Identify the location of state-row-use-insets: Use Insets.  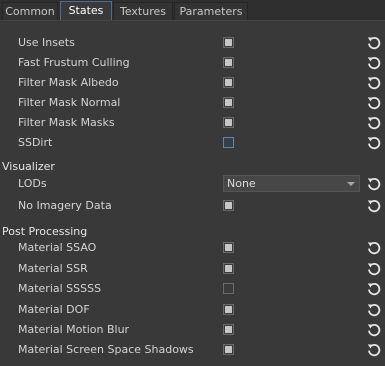
(192, 43).